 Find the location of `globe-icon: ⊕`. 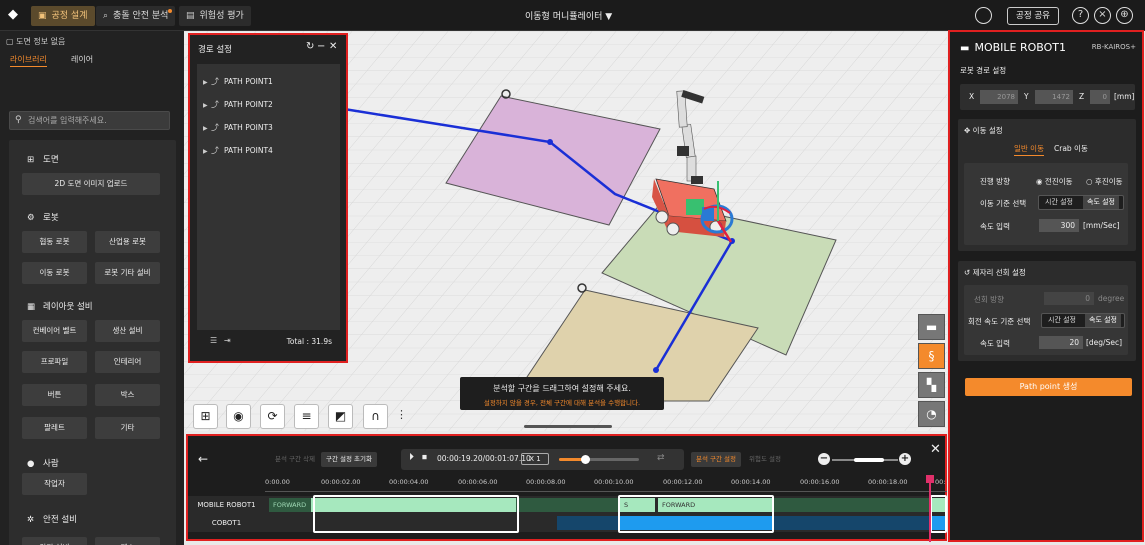

globe-icon: ⊕ is located at coordinates (1124, 15).